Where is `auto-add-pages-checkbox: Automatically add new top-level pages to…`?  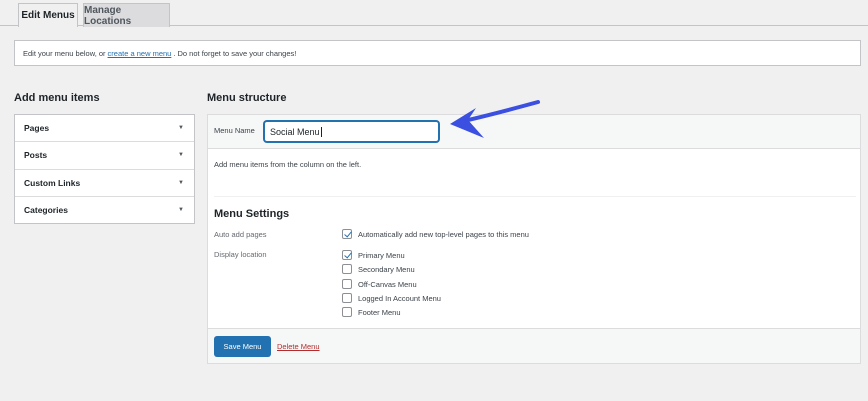
auto-add-pages-checkbox: Automatically add new top-level pages to… is located at coordinates (435, 234).